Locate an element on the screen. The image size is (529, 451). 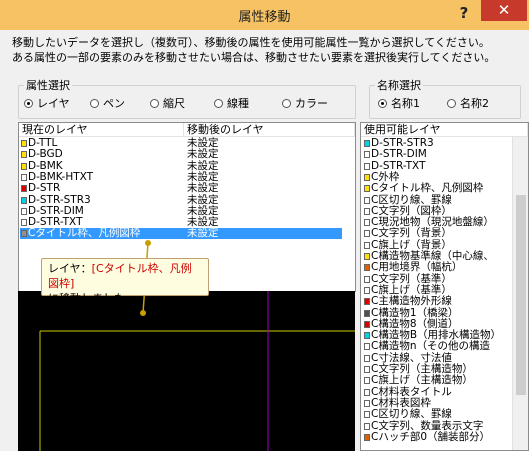
tooltip-suffix: に移動しました。 is located at coordinates (92, 298).